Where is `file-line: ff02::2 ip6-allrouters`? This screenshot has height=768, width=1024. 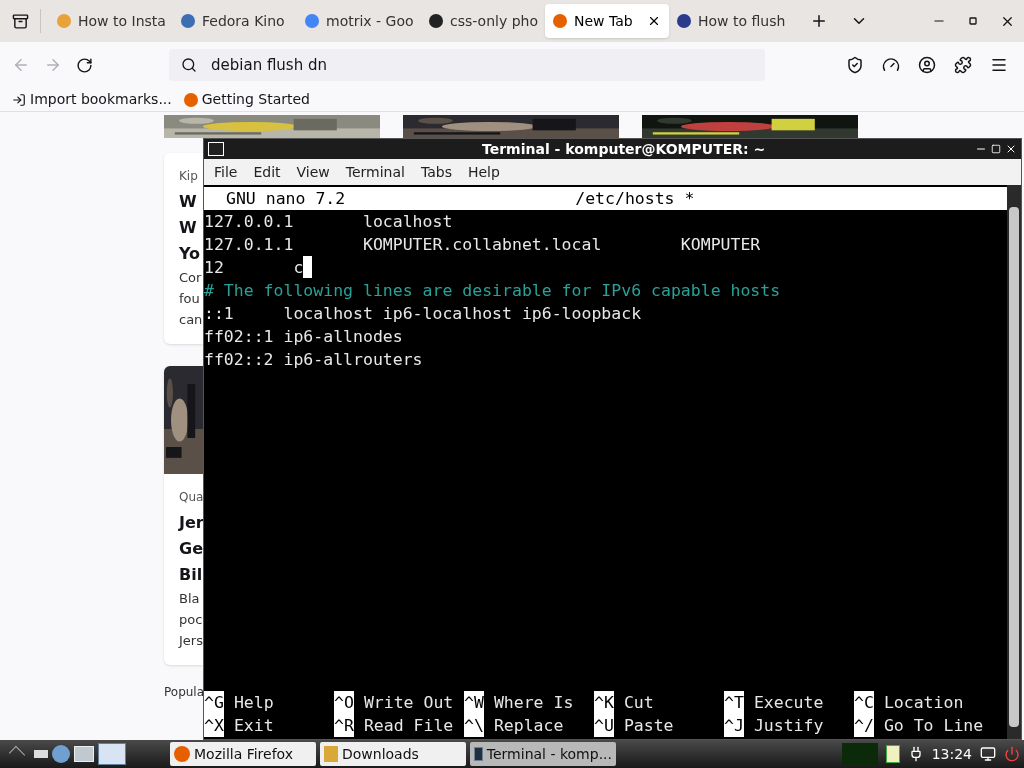
file-line: ff02::2 ip6-allrouters is located at coordinates (313, 360).